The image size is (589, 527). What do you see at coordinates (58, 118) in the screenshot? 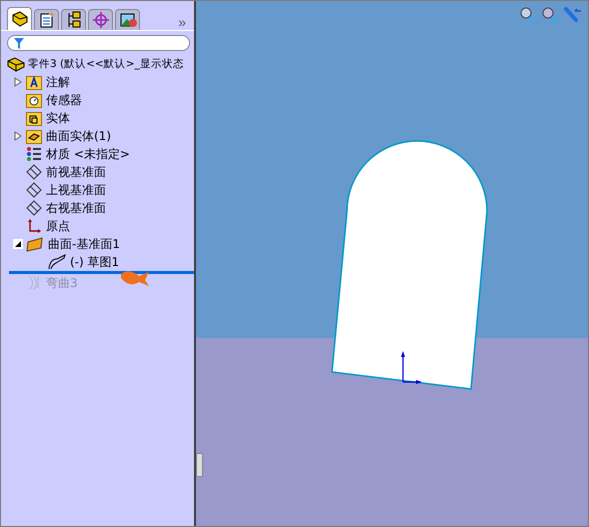
I see `tree-item: 实体` at bounding box center [58, 118].